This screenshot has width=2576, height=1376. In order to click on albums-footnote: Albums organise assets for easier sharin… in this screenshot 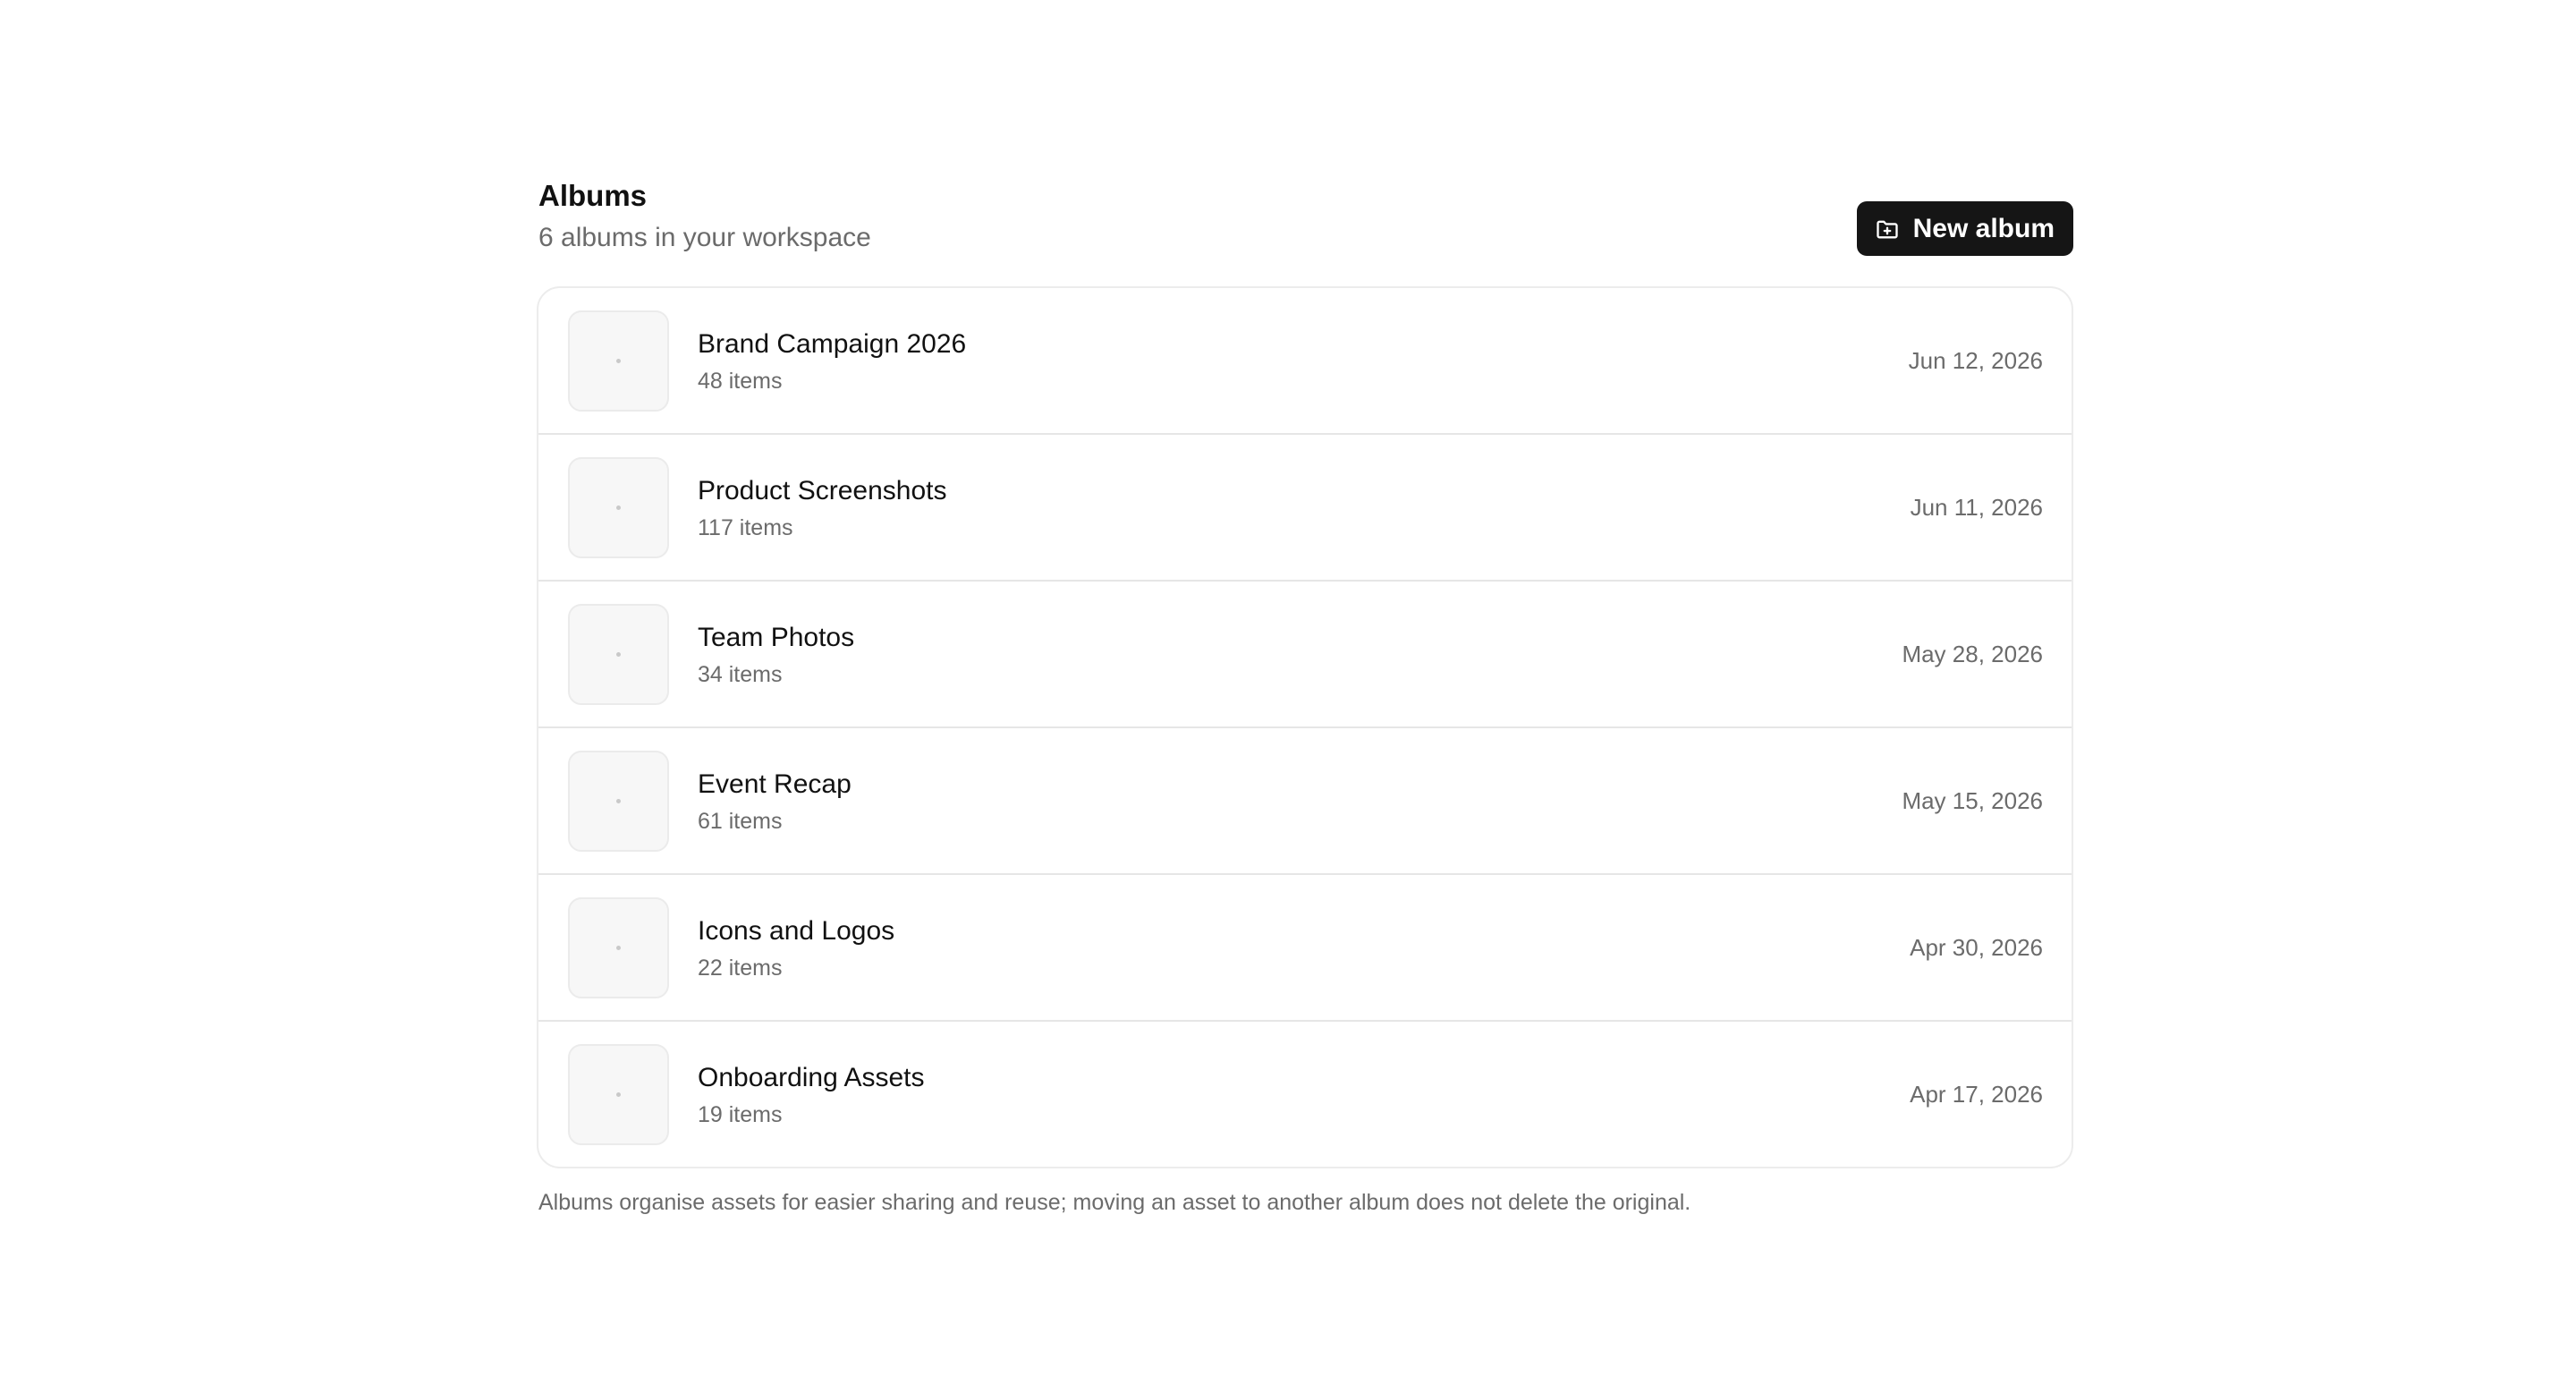, I will do `click(1114, 1202)`.